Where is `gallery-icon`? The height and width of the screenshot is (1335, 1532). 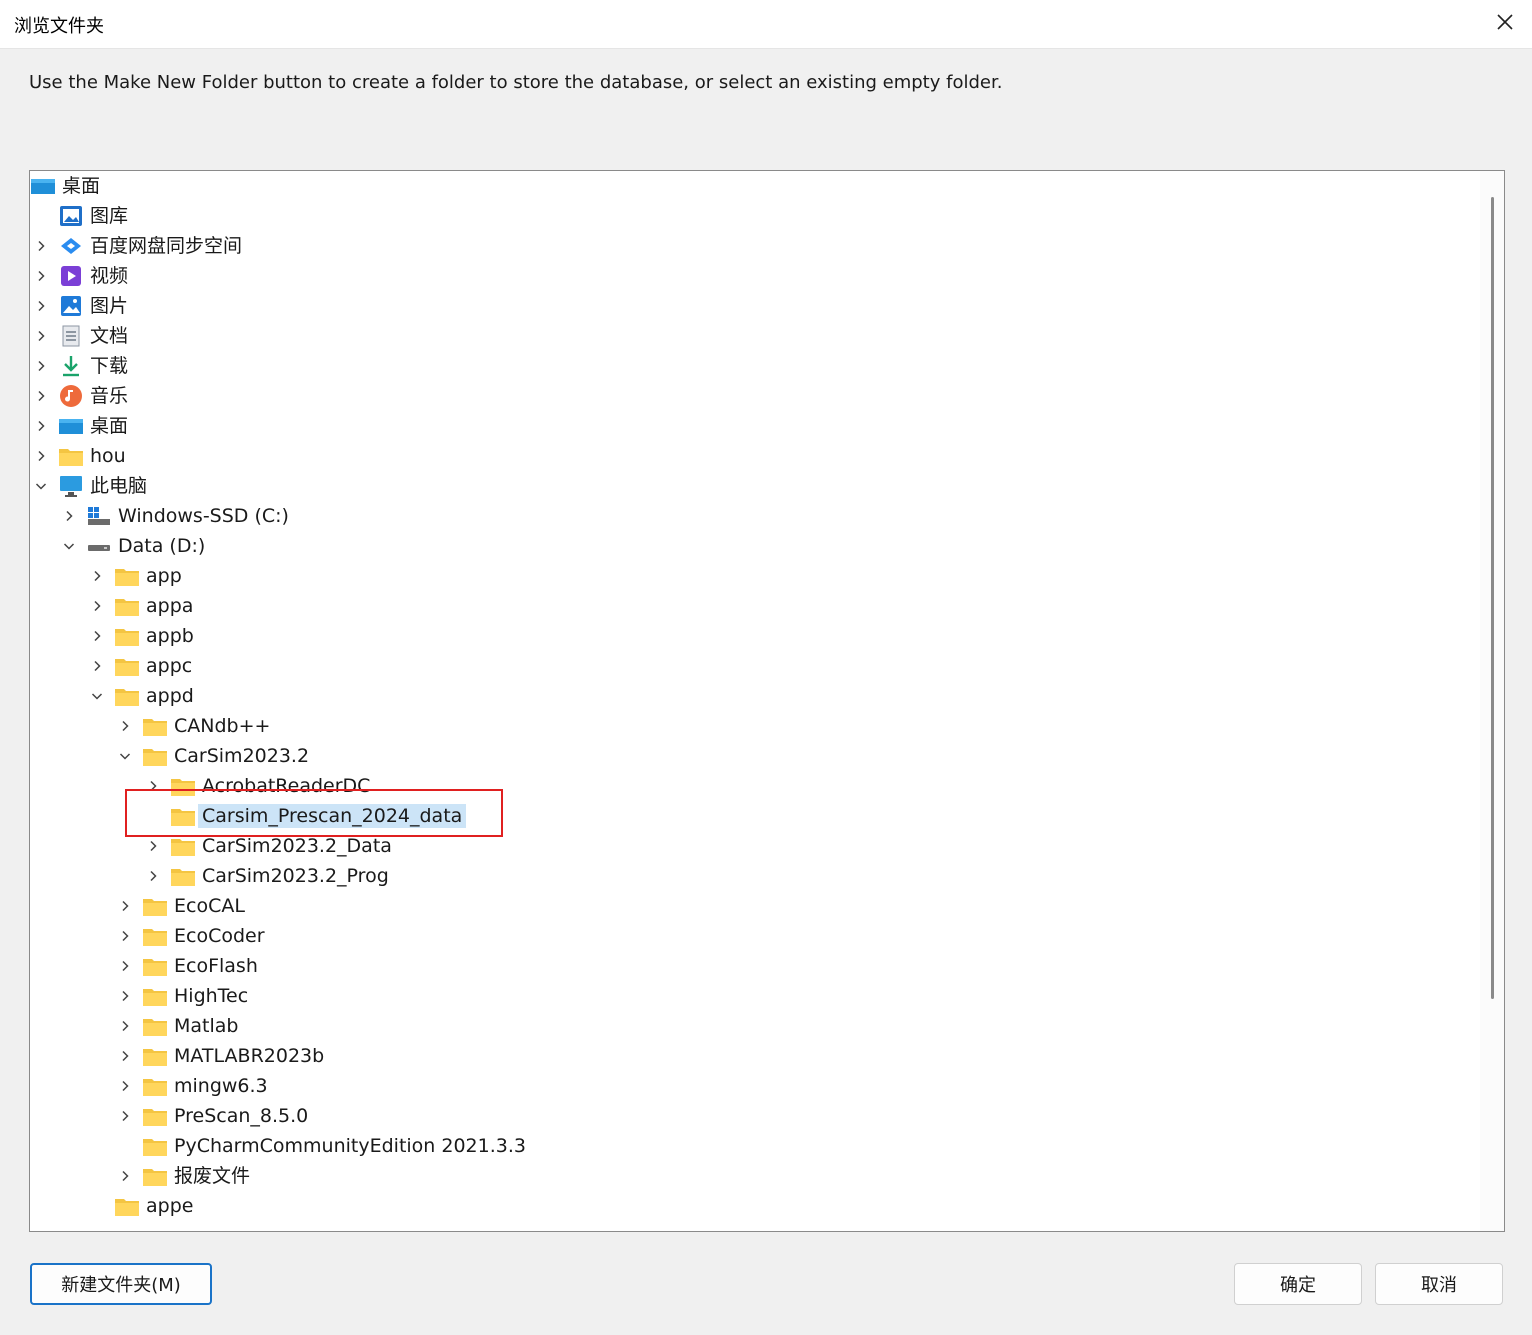 gallery-icon is located at coordinates (71, 216).